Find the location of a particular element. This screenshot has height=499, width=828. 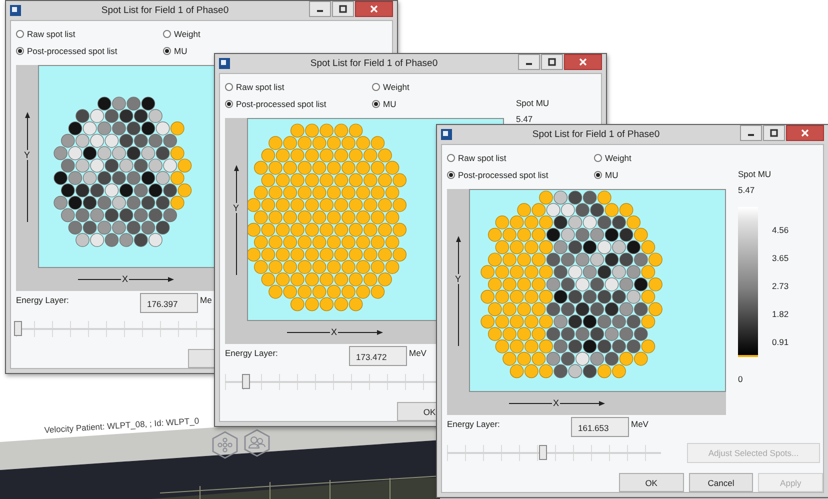

energy-field: 173.472 is located at coordinates (378, 356).